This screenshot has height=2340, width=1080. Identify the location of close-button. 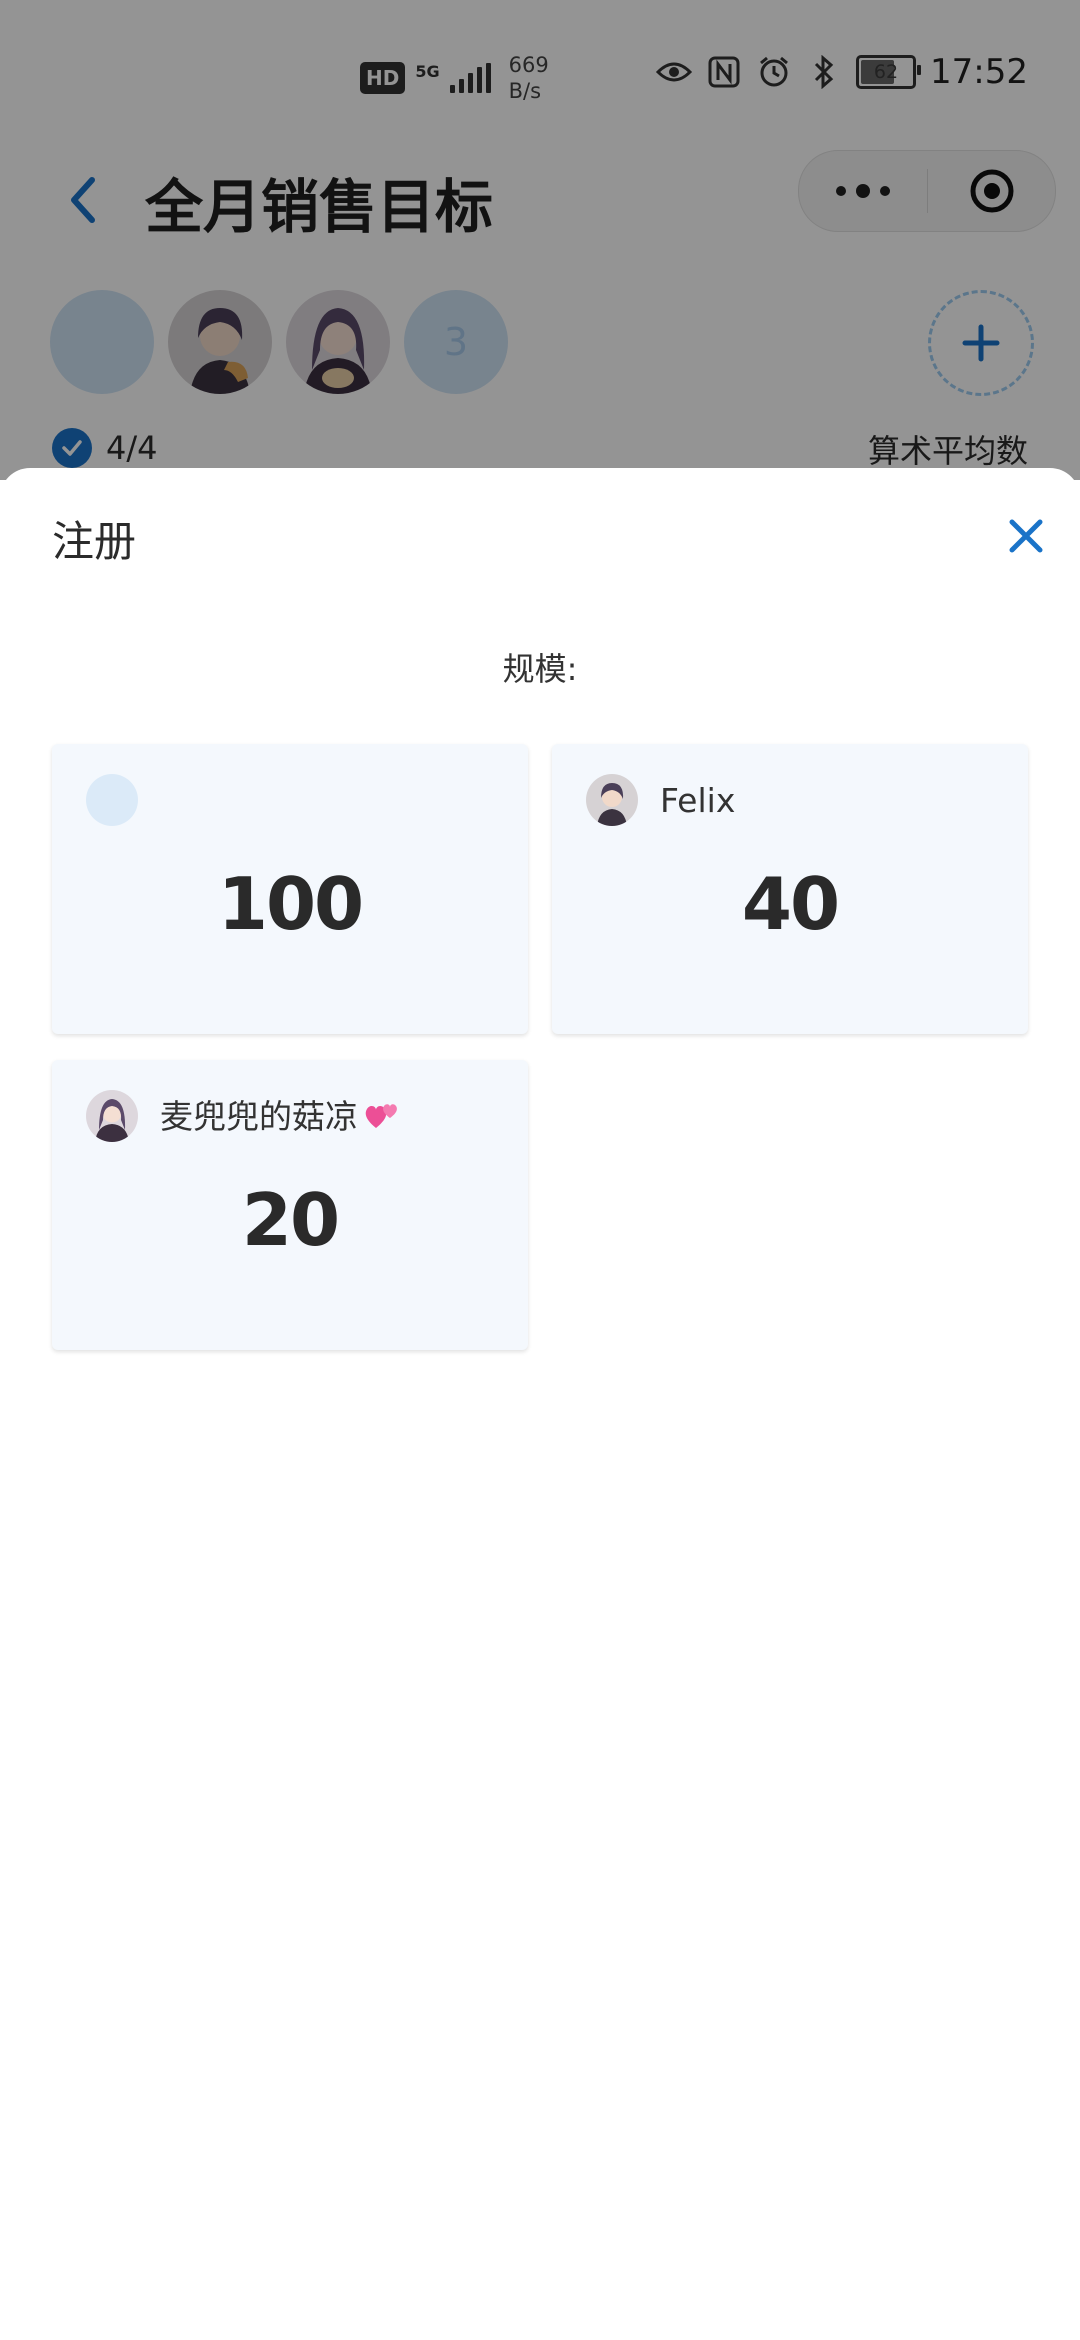
(1026, 536).